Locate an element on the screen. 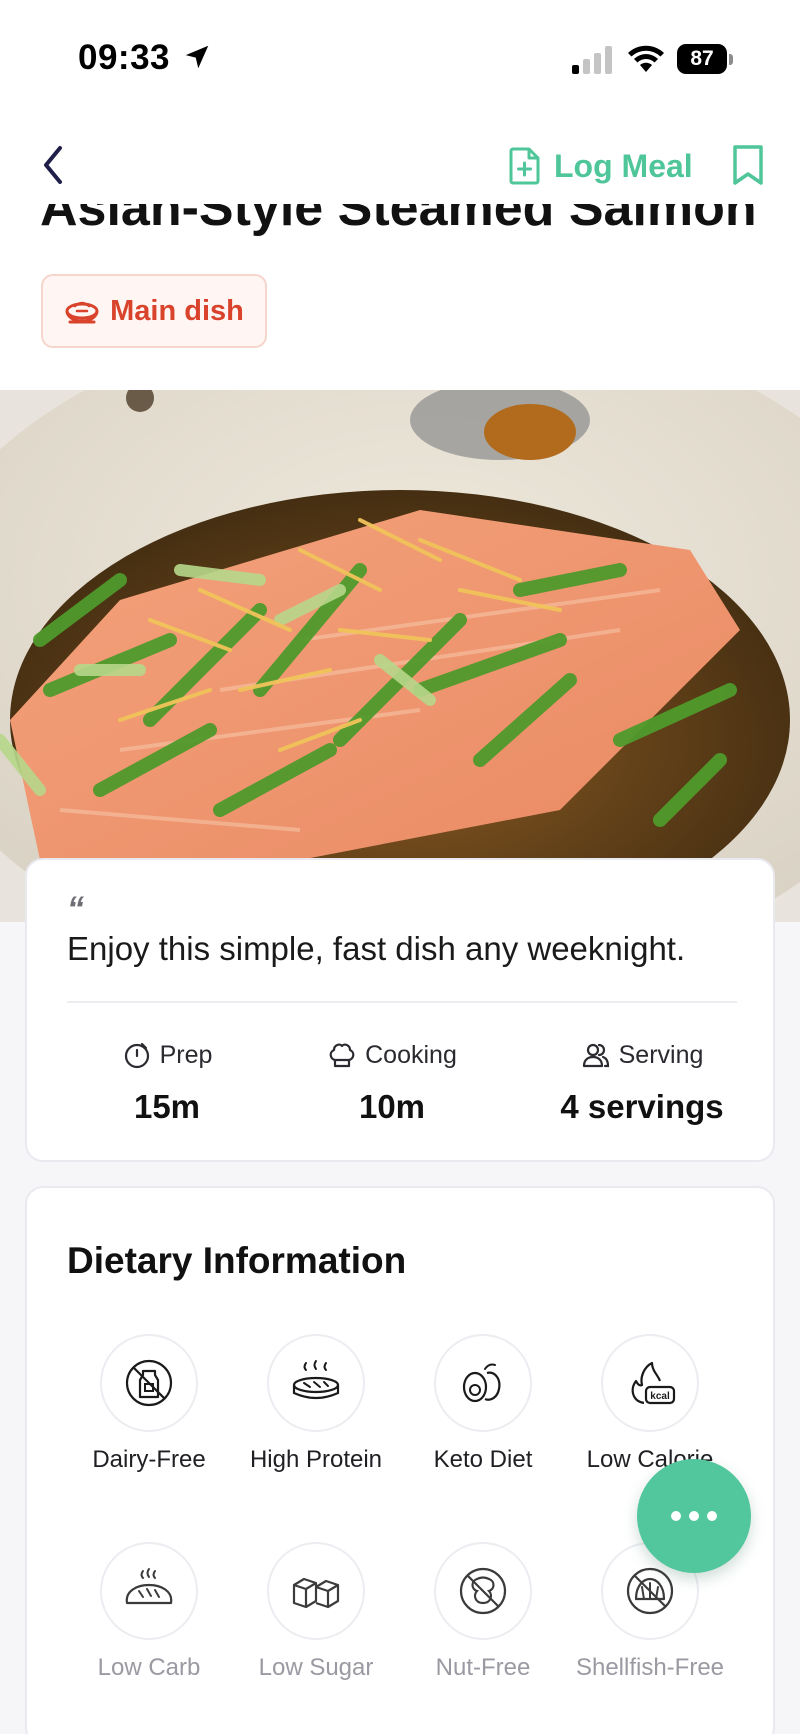 Image resolution: width=800 pixels, height=1734 pixels. sugar-cubes-icon is located at coordinates (316, 1593).